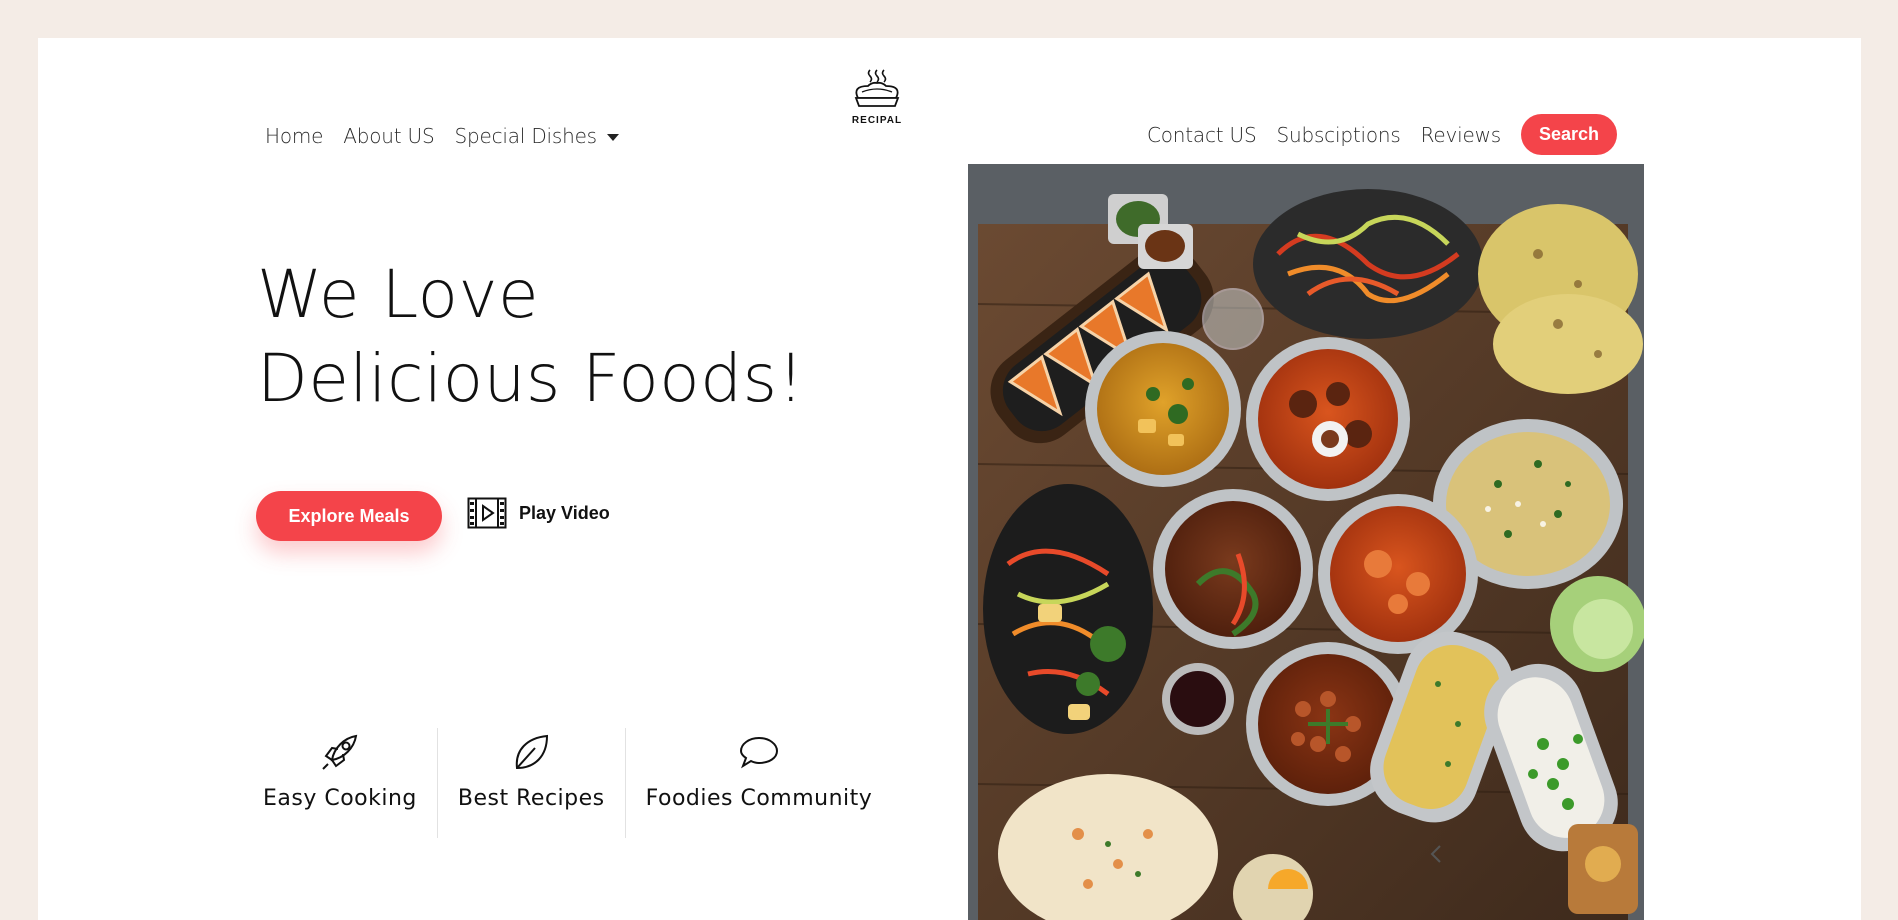 Image resolution: width=1898 pixels, height=920 pixels. Describe the element at coordinates (564, 512) in the screenshot. I see `play-video-label: Play Video` at that location.